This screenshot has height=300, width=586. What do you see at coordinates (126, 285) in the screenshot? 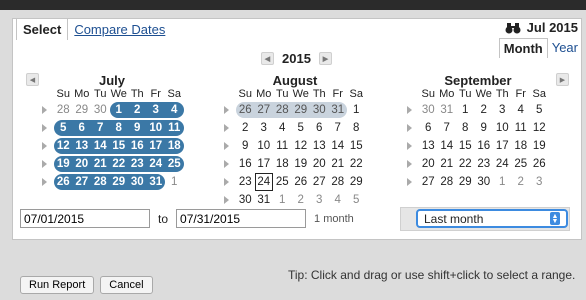
I see `cancel-button: Cancel` at bounding box center [126, 285].